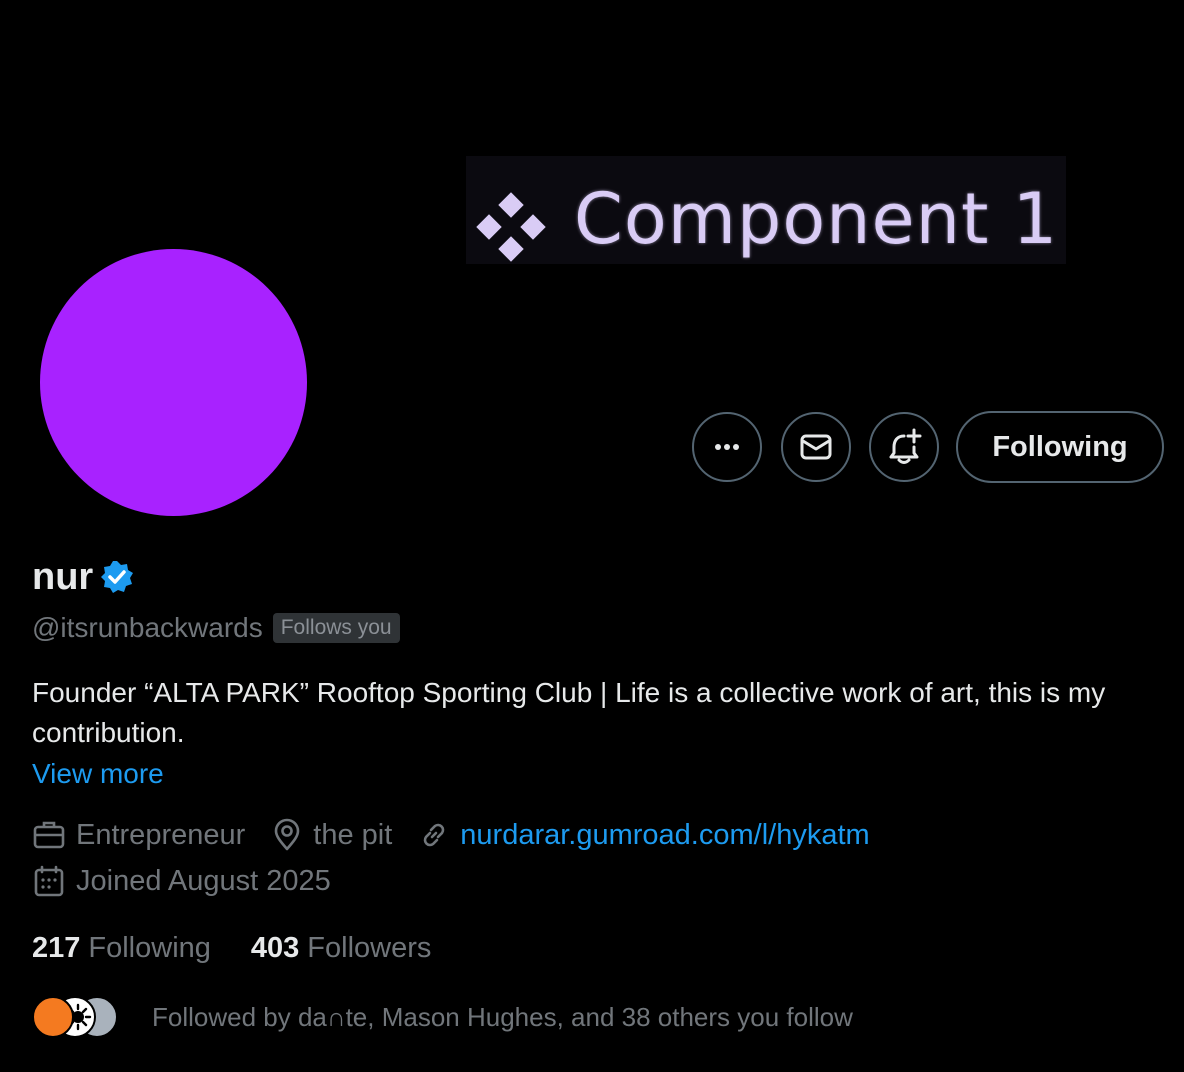 The width and height of the screenshot is (1184, 1072). What do you see at coordinates (434, 835) in the screenshot?
I see `link-icon` at bounding box center [434, 835].